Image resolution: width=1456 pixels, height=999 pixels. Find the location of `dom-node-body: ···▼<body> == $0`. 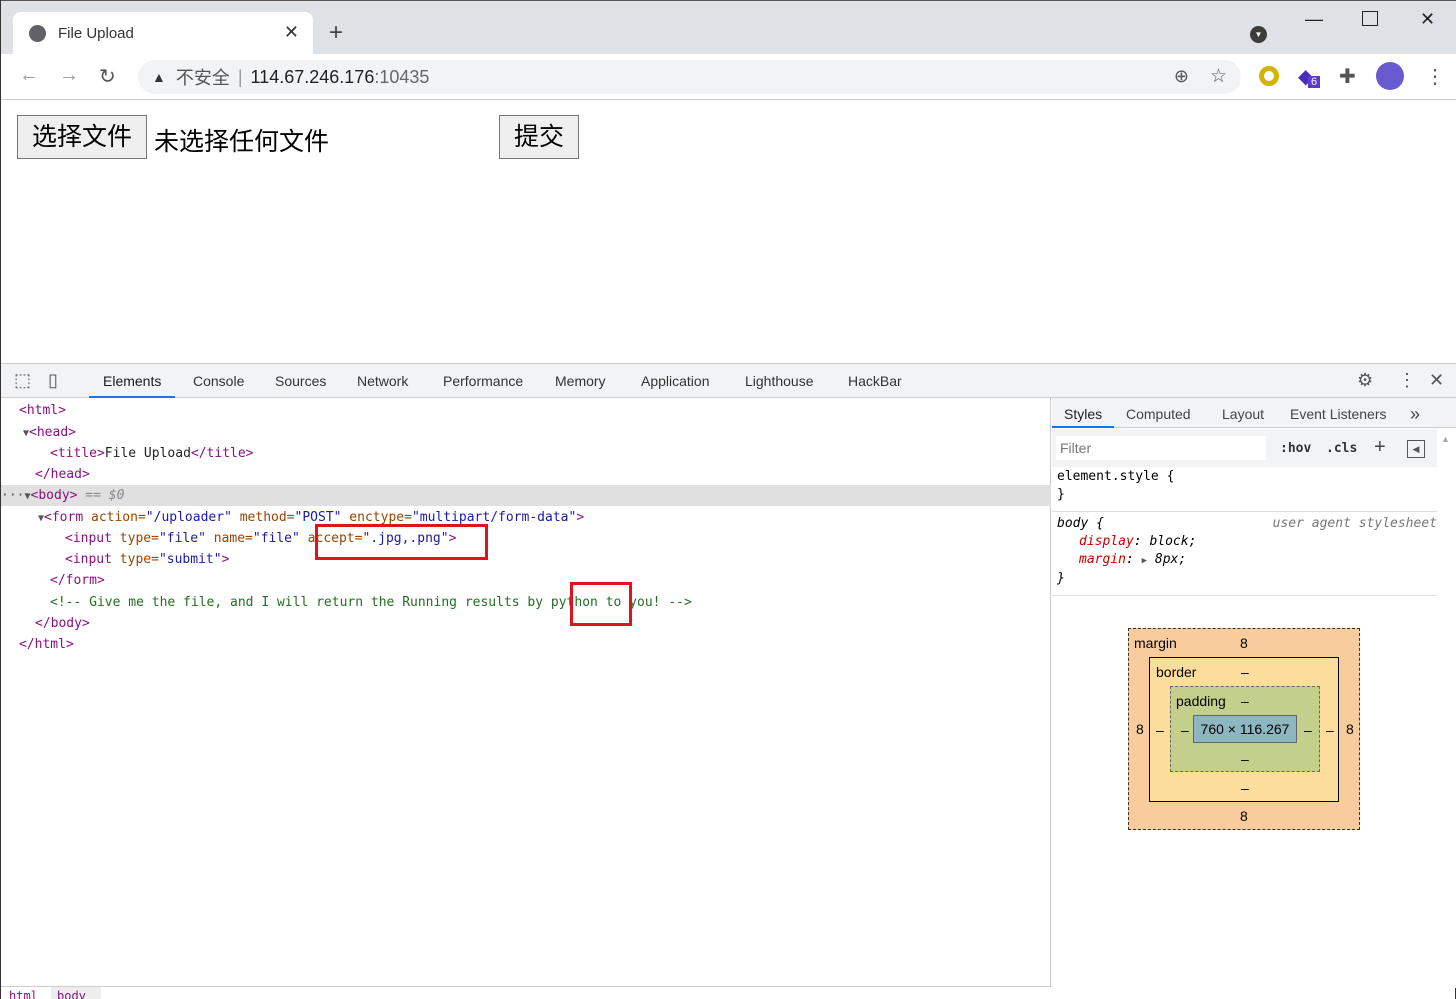

dom-node-body: ···▼<body> == $0 is located at coordinates (526, 495).